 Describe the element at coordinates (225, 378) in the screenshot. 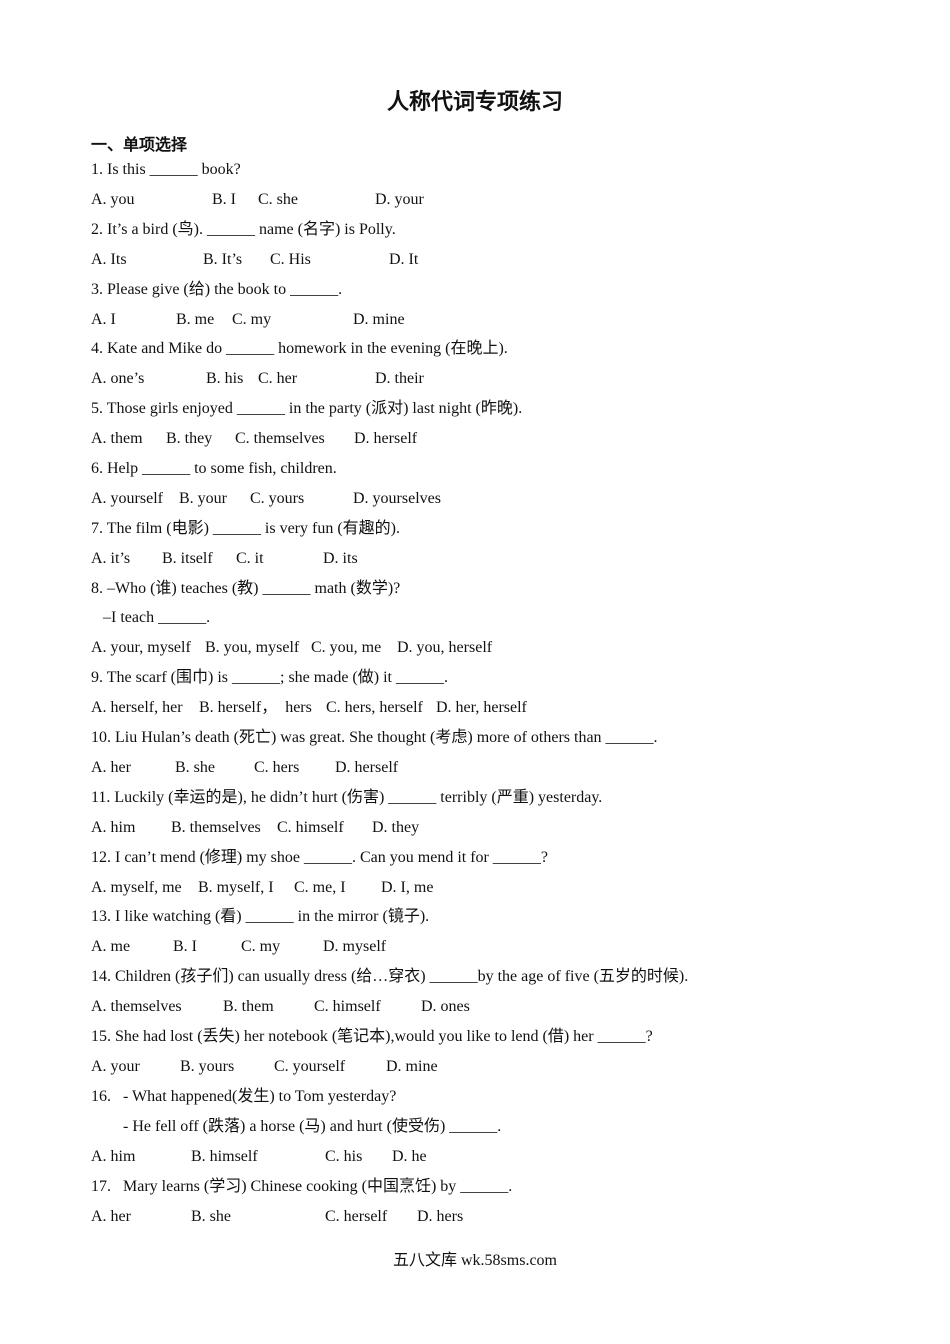

I see `answer-option: B. his` at that location.